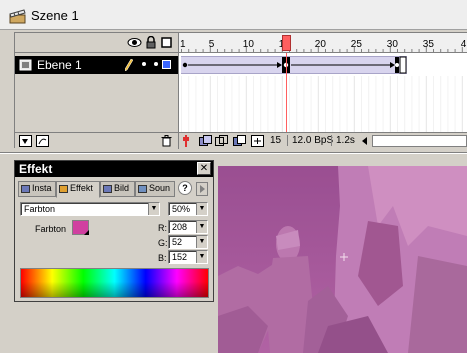 This screenshot has width=467, height=353. What do you see at coordinates (114, 283) in the screenshot?
I see `color-spectrum-picker` at bounding box center [114, 283].